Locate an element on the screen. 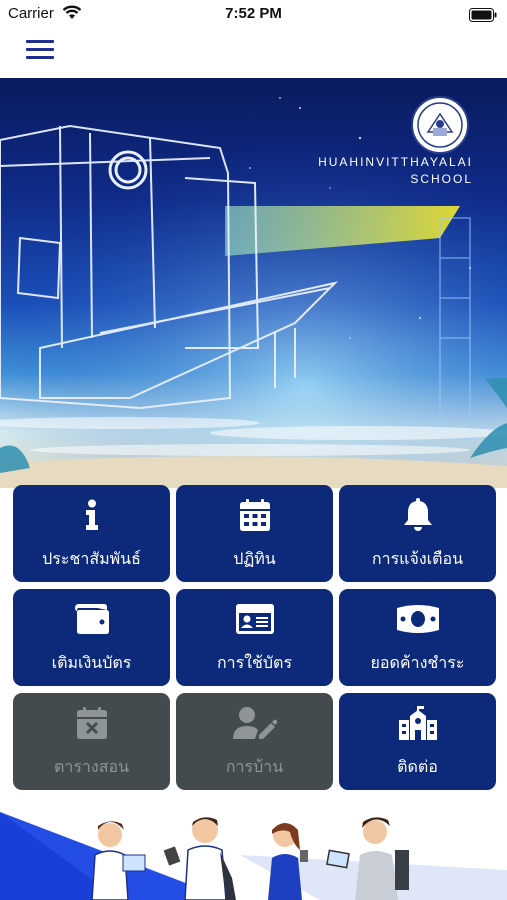  tile-label: ติดต่อ is located at coordinates (417, 766).